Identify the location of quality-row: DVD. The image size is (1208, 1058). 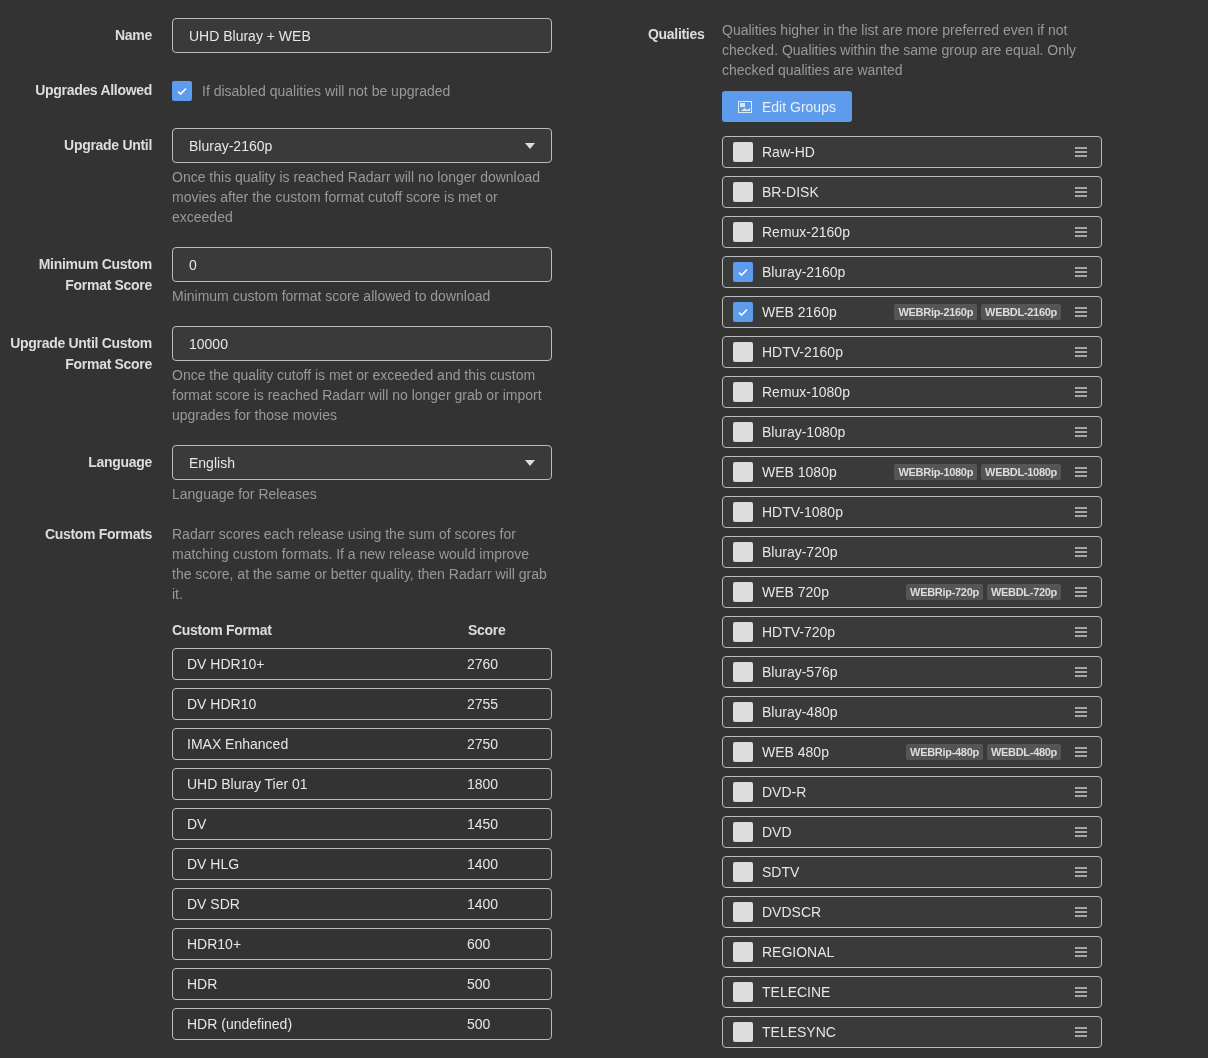
(912, 832).